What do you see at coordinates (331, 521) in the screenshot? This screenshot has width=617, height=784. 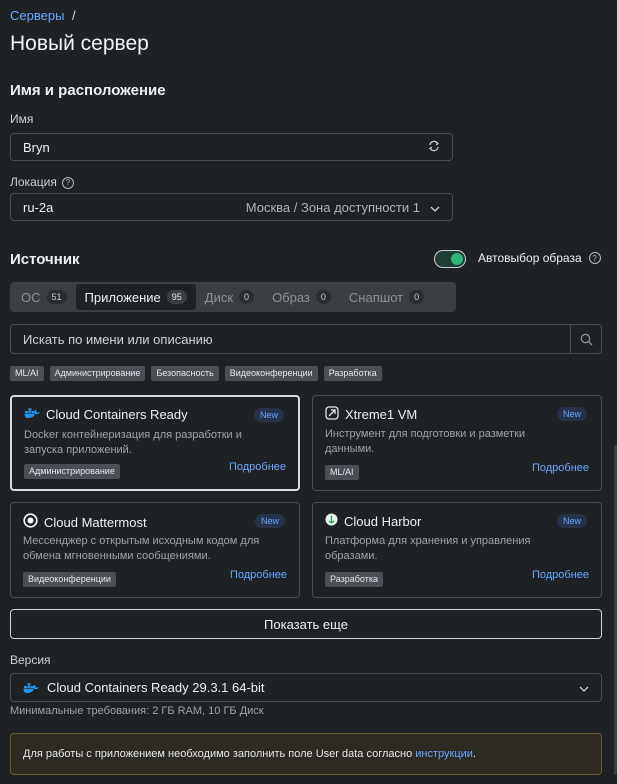 I see `harbor-icon` at bounding box center [331, 521].